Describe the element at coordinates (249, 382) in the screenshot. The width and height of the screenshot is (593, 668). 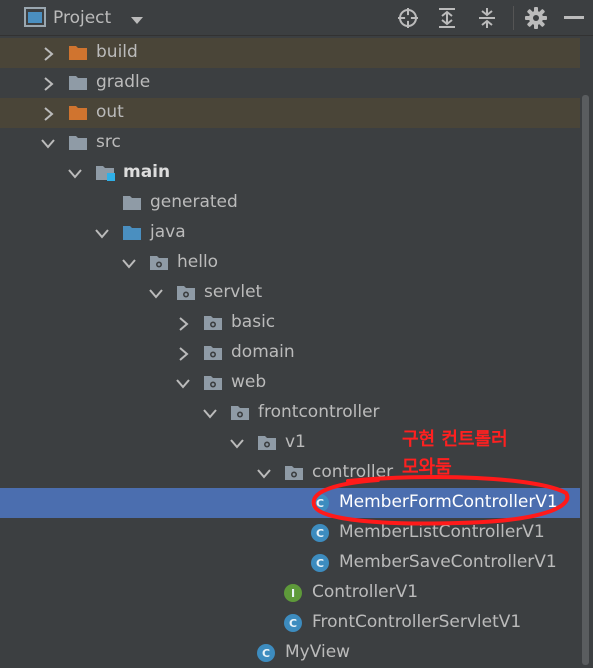
I see `tree-row-label: web` at that location.